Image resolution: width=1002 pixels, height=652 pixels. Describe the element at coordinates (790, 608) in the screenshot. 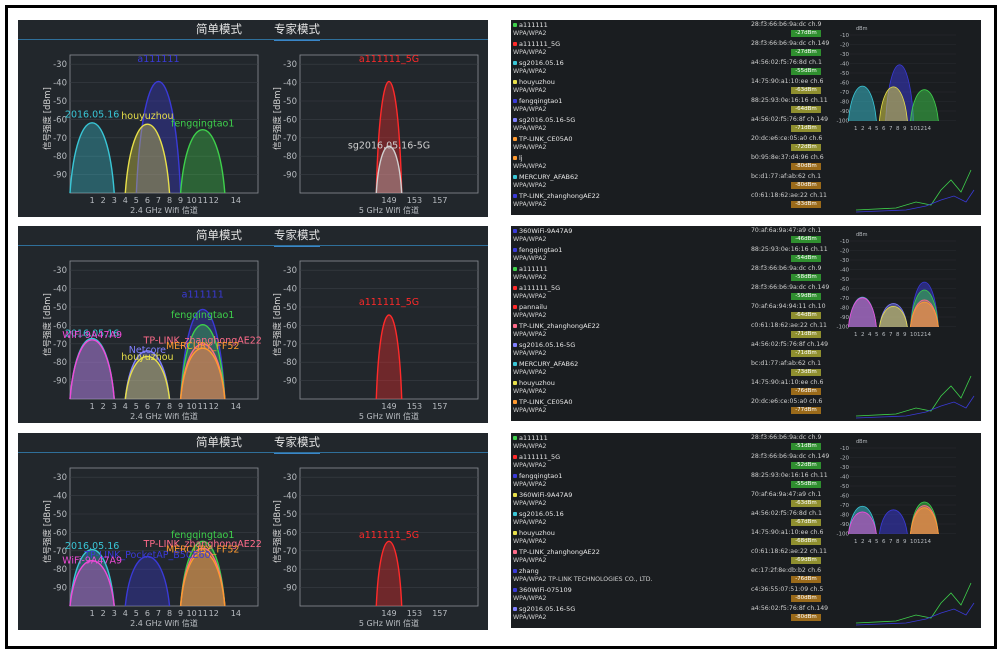

I see `mac-channel: a4:56:02:f5:76:8f ch.149` at that location.